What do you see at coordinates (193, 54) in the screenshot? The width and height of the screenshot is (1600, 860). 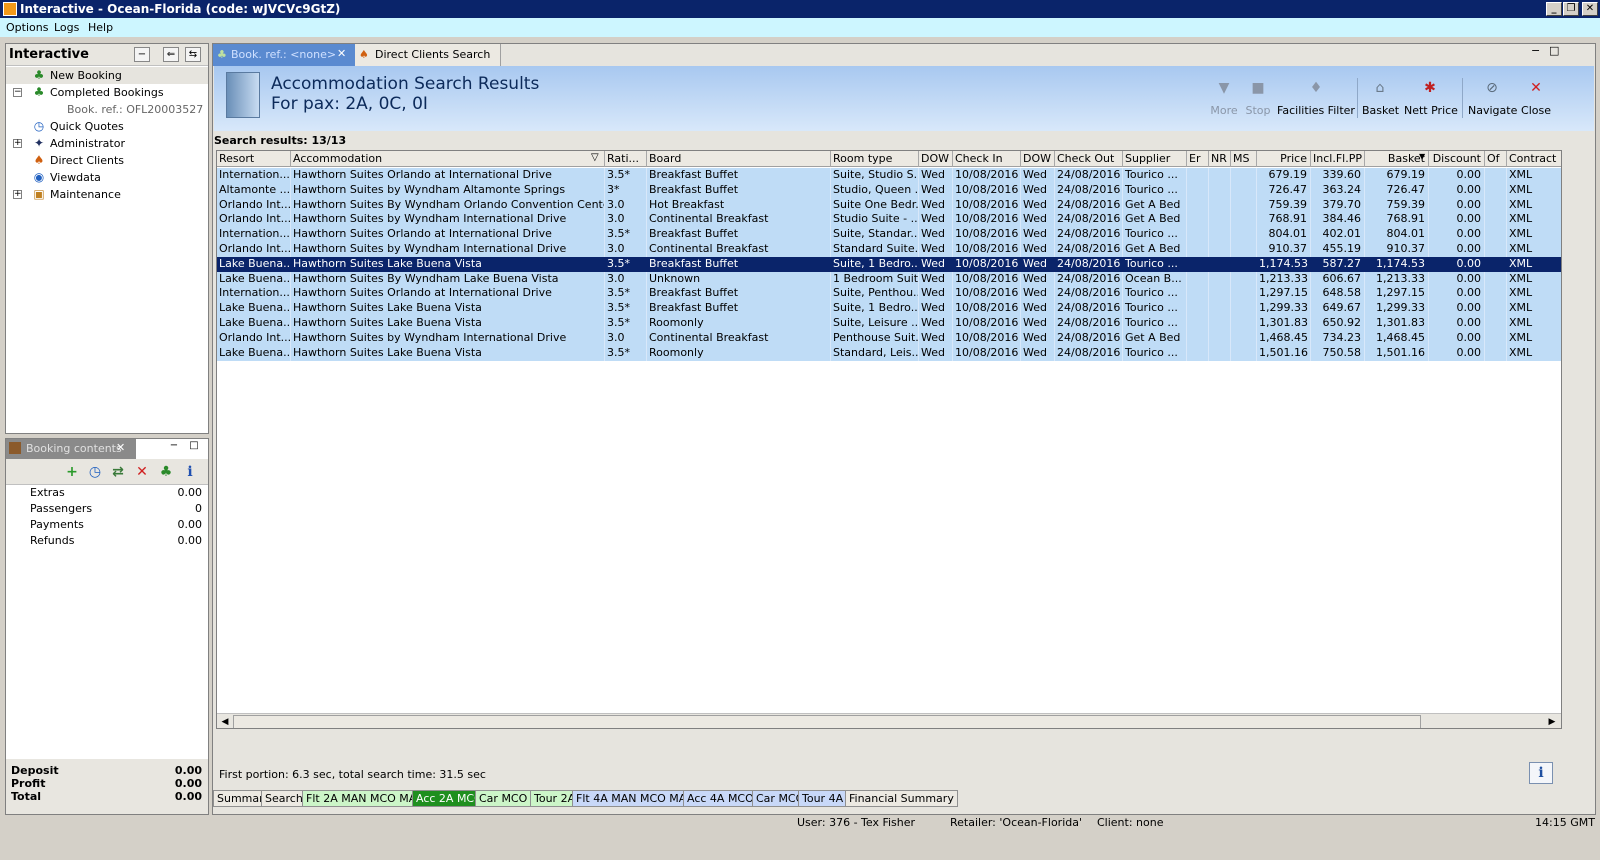 I see `swap-icon: ⇆` at bounding box center [193, 54].